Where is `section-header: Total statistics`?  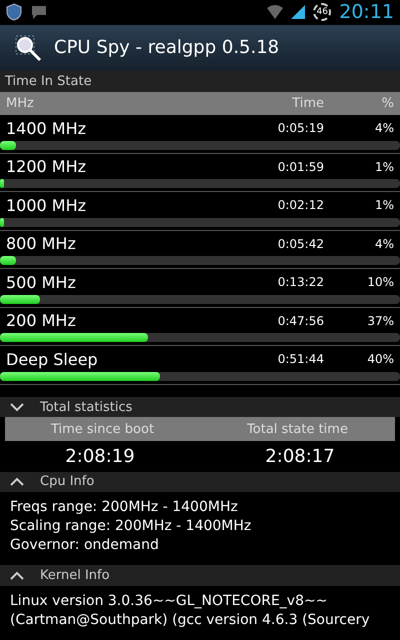 section-header: Total statistics is located at coordinates (200, 407).